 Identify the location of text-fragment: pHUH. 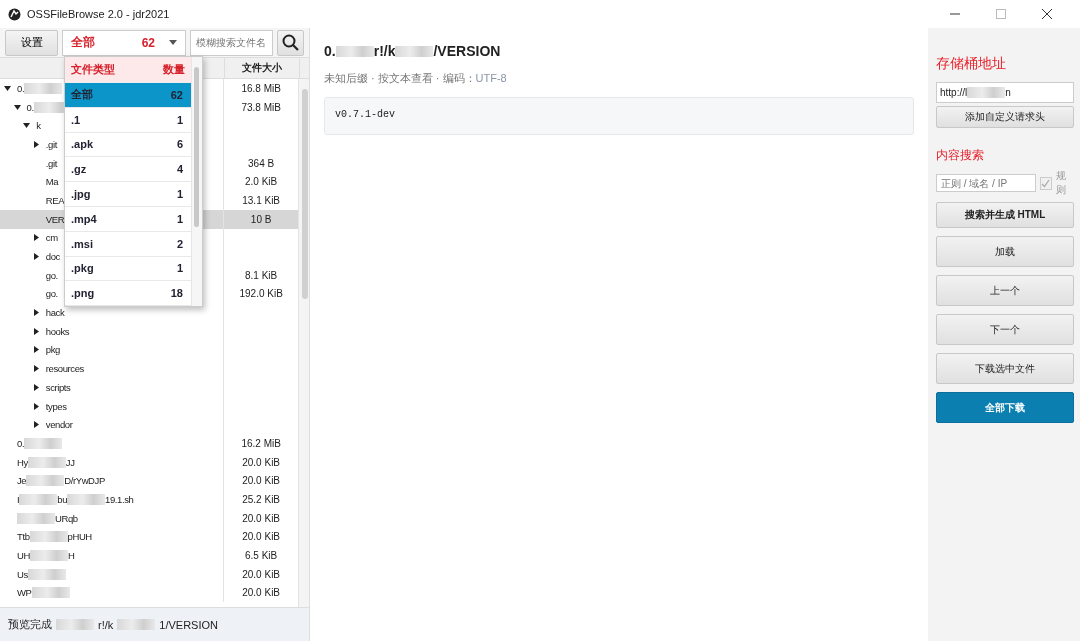
(79, 537).